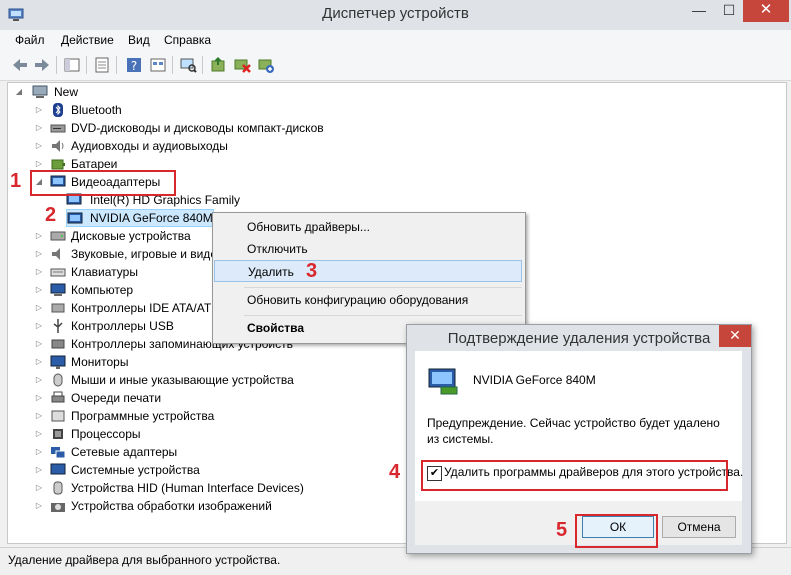 The height and width of the screenshot is (575, 791). What do you see at coordinates (19, 92) in the screenshot?
I see `collapse-arrow-icon: ◢` at bounding box center [19, 92].